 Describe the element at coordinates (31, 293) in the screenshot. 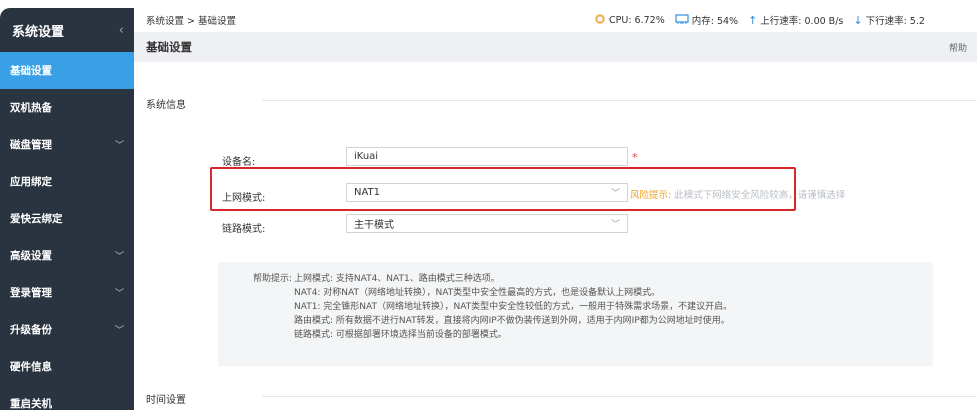

I see `sidebar-item-label: 登录管理` at that location.